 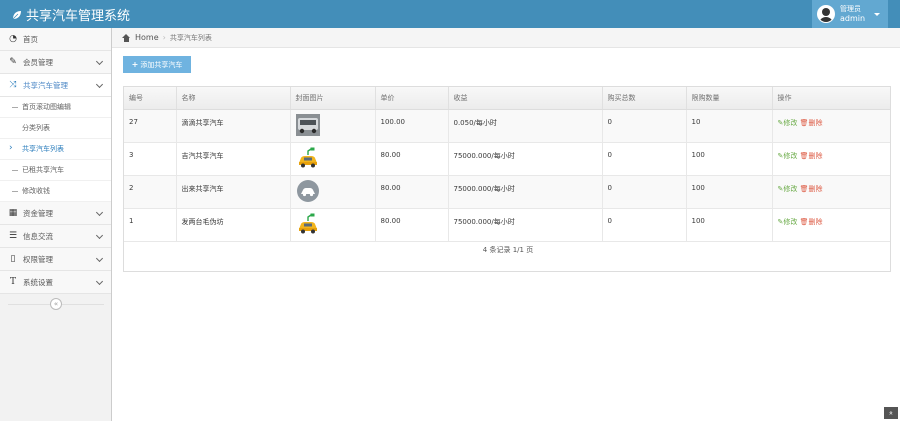 I want to click on sidebar-item-messages: ☰ 信息交流, so click(x=55, y=236).